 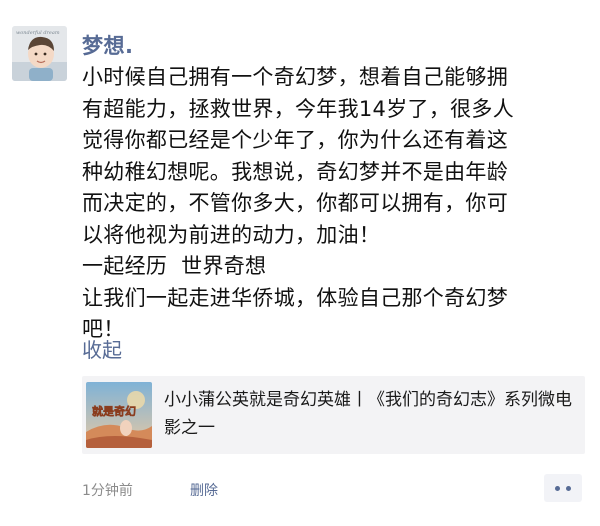 What do you see at coordinates (295, 77) in the screenshot?
I see `content-line: 小时候自己拥有一个奇幻梦，想着自己能够拥` at bounding box center [295, 77].